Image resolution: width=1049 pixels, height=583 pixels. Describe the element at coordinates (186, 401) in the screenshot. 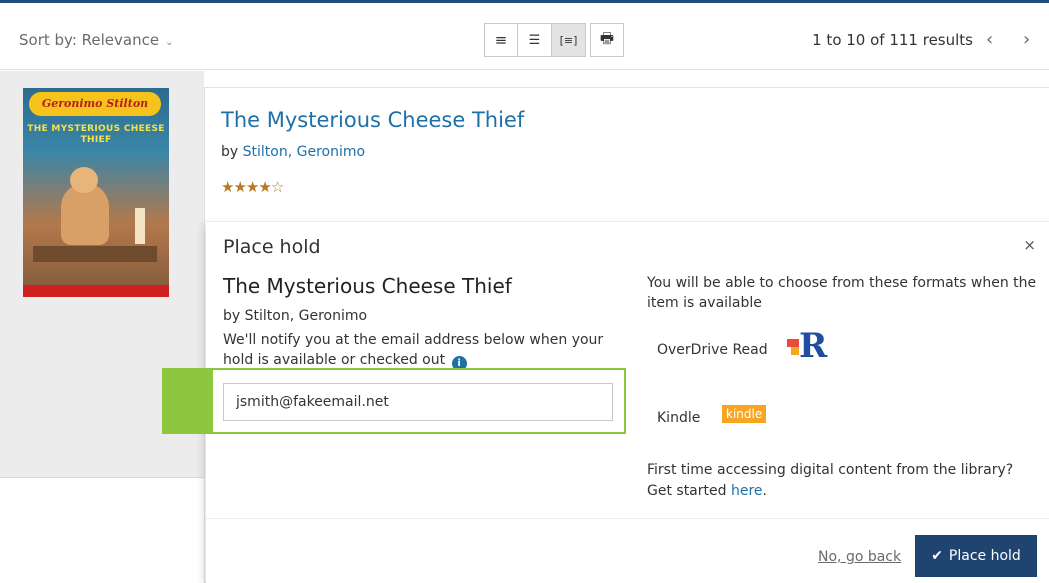

I see `focus-highlight-bar` at that location.